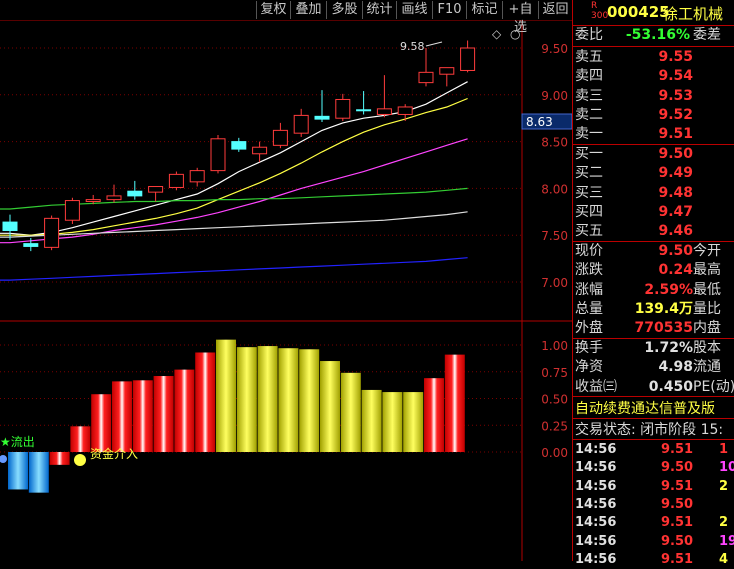  Describe the element at coordinates (677, 504) in the screenshot. I see `tick-price: 9.50` at that location.